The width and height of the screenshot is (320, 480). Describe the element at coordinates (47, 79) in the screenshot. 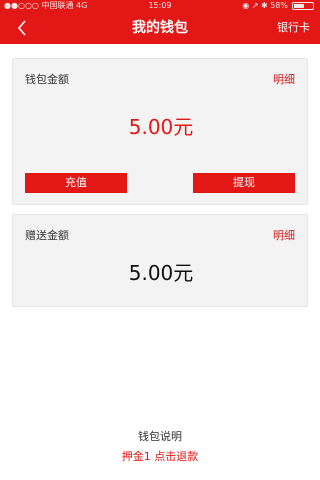

I see `wallet-balance-label: 钱包金额` at that location.